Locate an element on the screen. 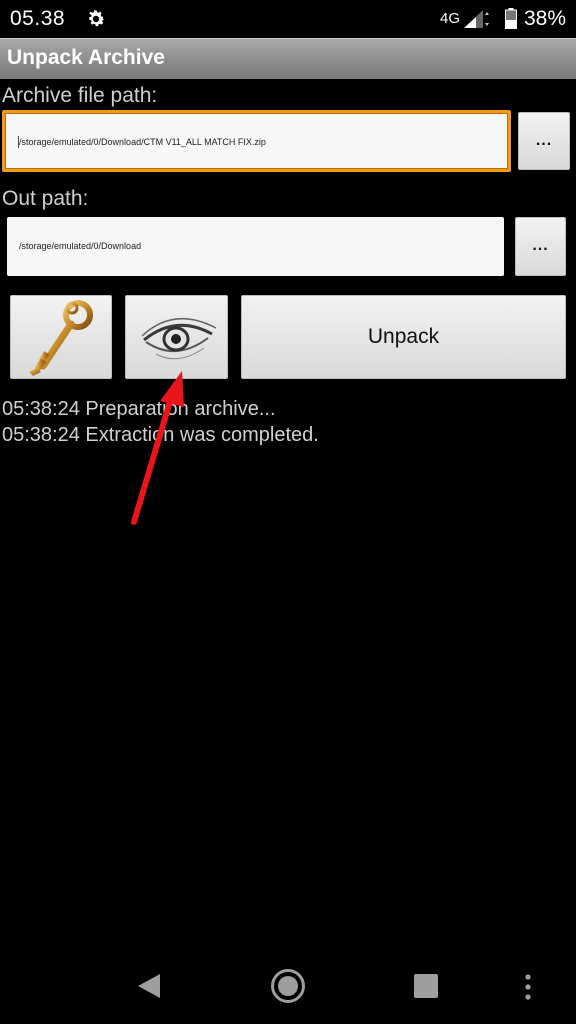  status-bar: 05.38 4G 38% is located at coordinates (288, 19).